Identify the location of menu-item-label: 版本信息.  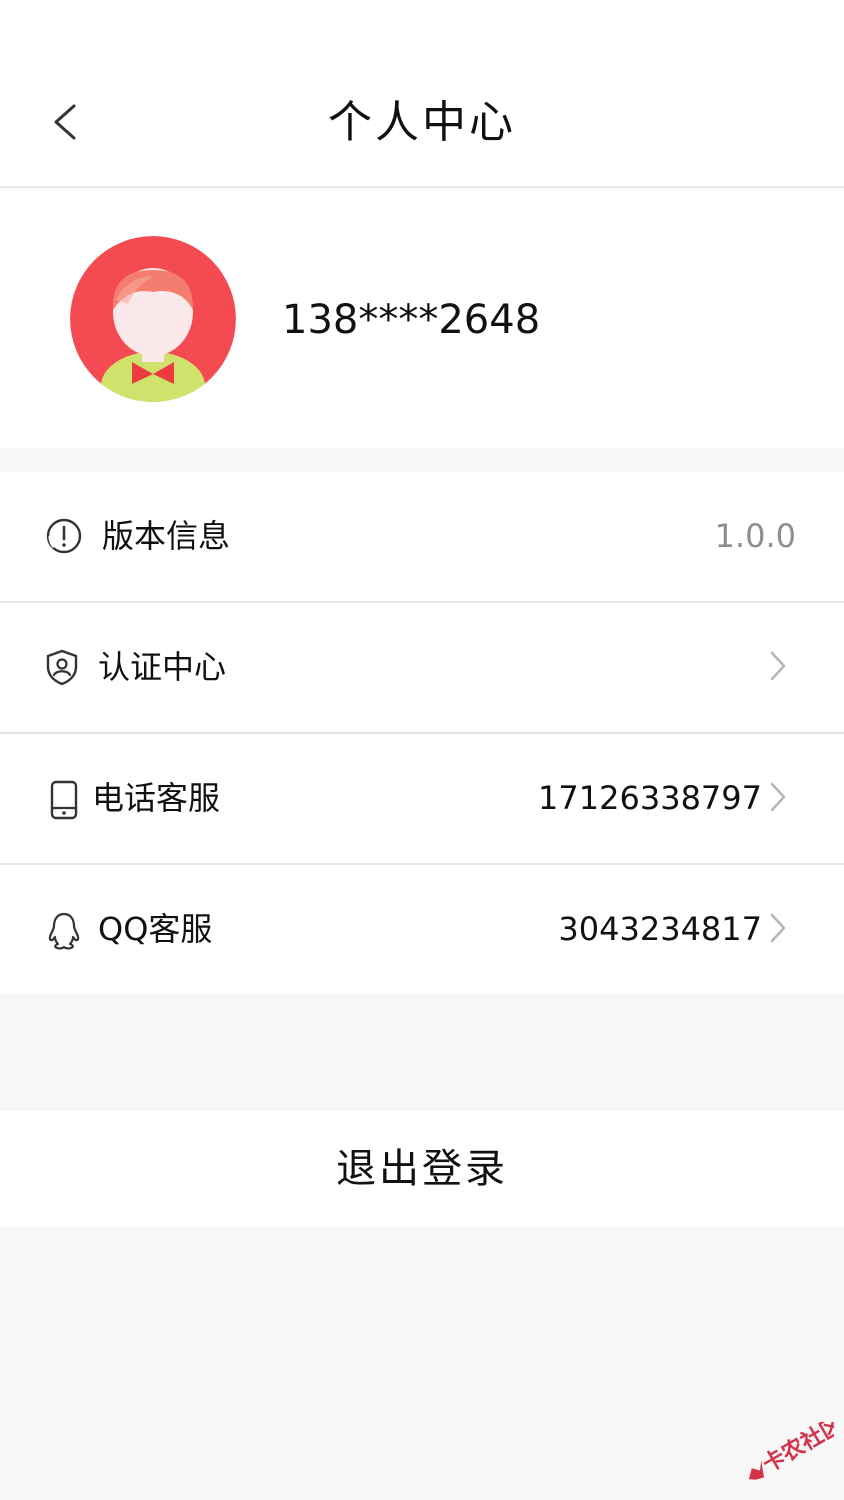
(166, 536).